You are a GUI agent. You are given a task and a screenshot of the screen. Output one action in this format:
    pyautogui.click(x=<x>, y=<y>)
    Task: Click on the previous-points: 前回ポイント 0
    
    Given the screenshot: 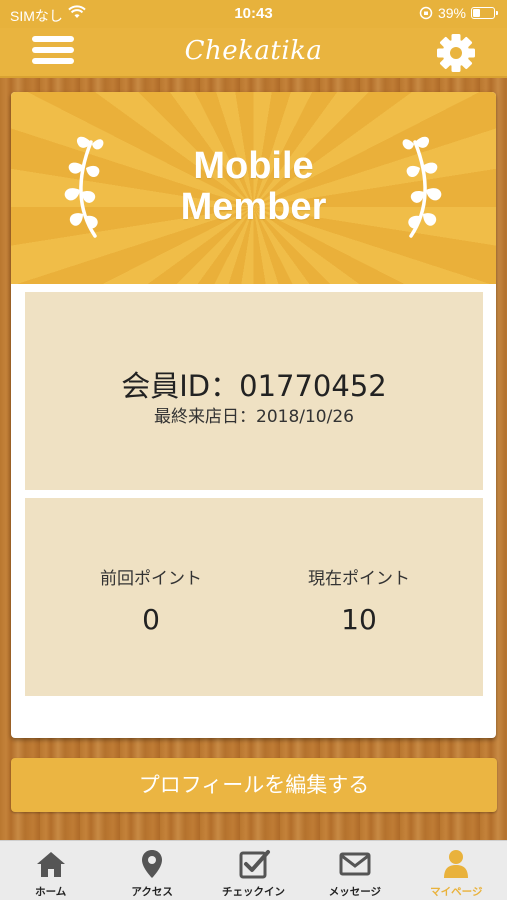 What is the action you would take?
    pyautogui.click(x=151, y=600)
    